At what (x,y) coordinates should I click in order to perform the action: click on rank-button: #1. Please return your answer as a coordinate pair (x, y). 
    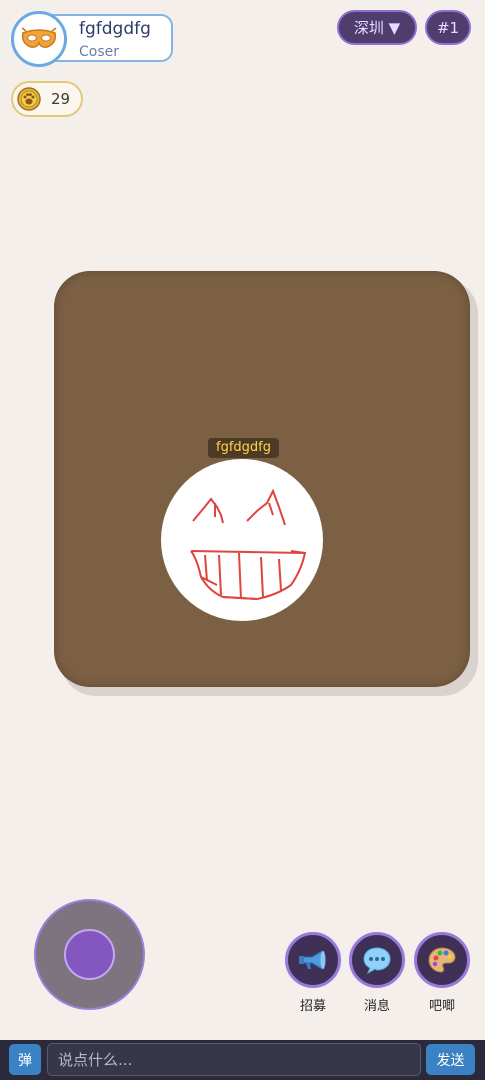
    Looking at the image, I should click on (448, 27).